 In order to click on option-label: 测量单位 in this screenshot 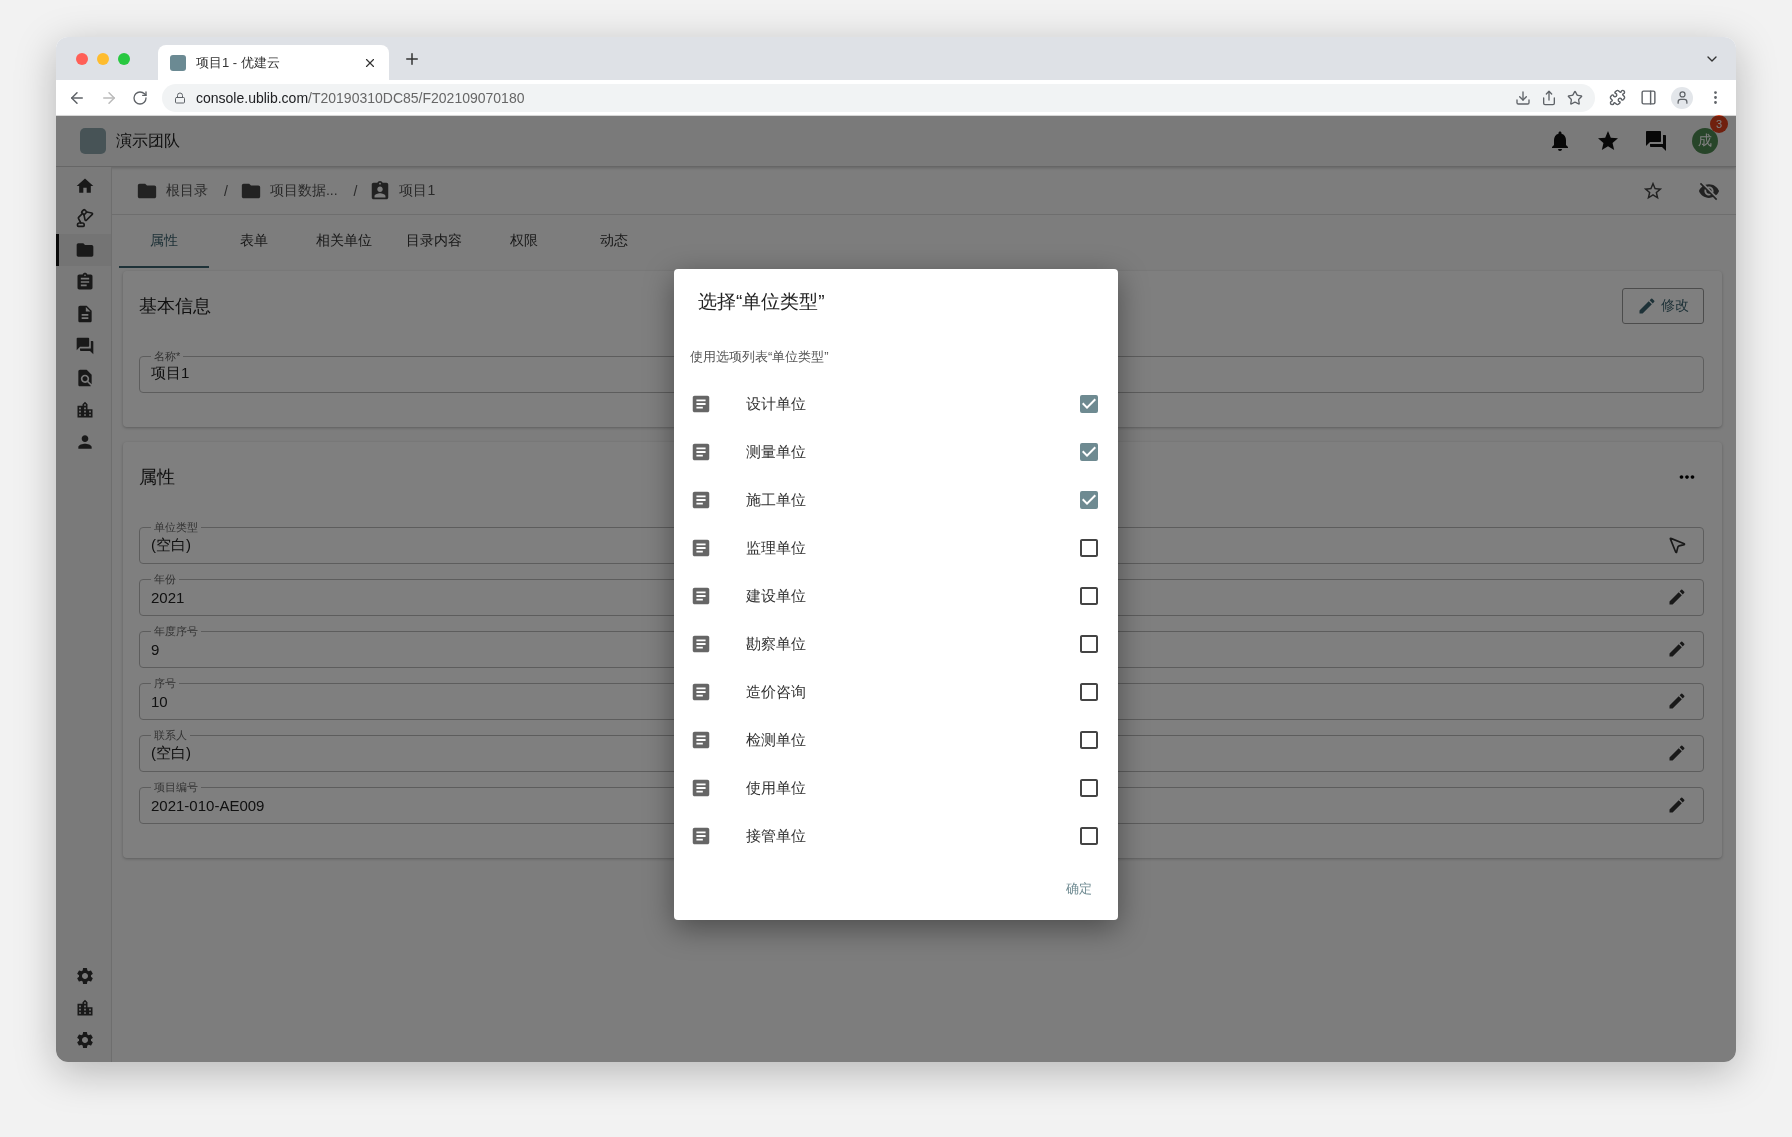, I will do `click(776, 452)`.